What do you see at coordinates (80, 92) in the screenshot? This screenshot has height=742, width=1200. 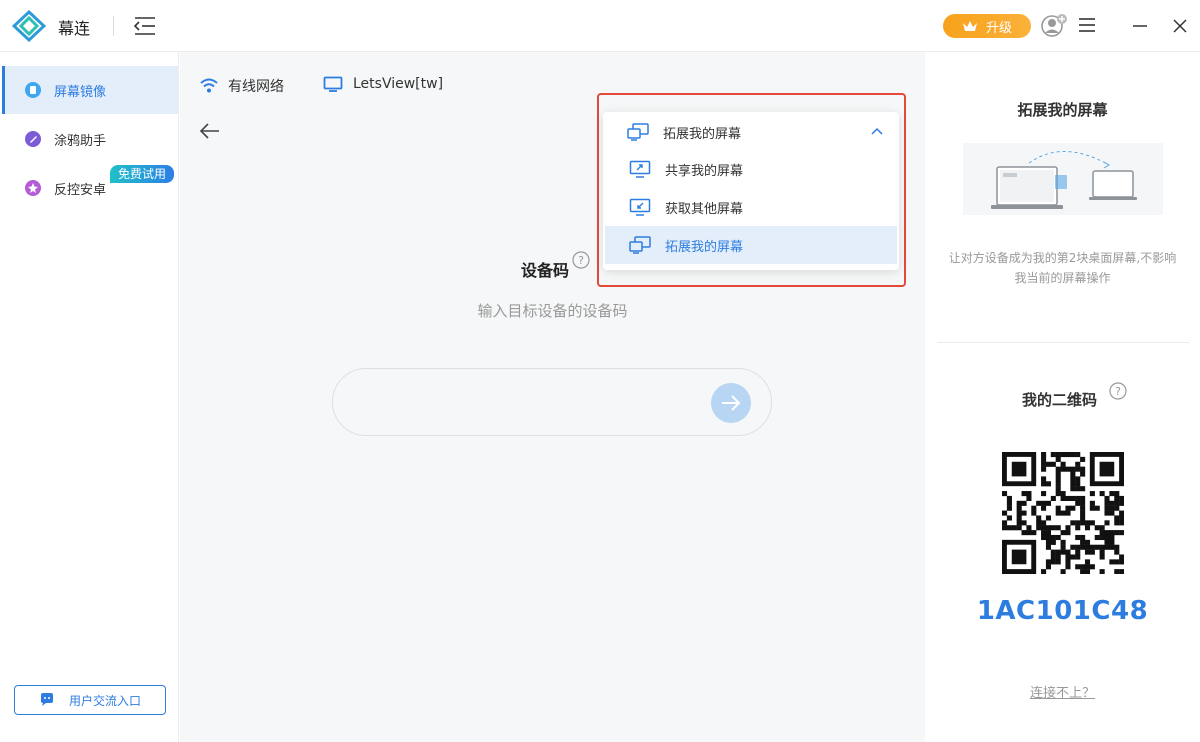 I see `sidebar-item-label: 屏幕镜像` at bounding box center [80, 92].